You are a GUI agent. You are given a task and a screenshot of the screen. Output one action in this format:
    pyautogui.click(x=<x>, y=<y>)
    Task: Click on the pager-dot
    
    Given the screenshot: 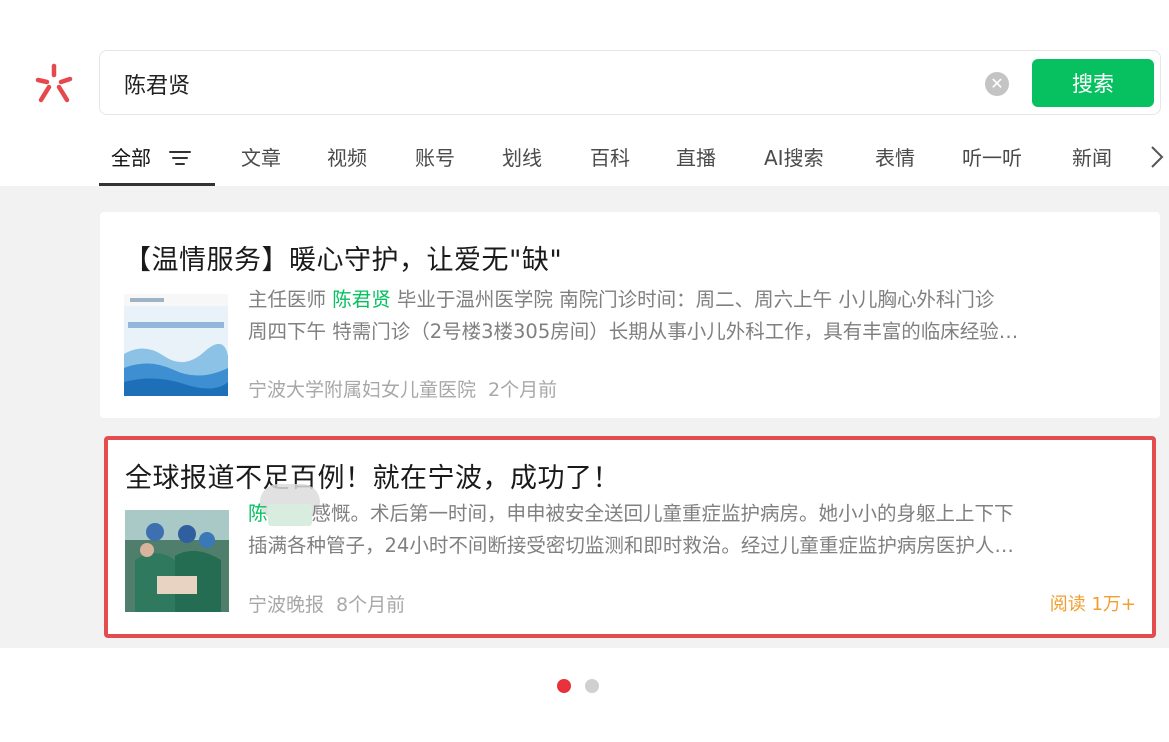 What is the action you would take?
    pyautogui.click(x=592, y=686)
    